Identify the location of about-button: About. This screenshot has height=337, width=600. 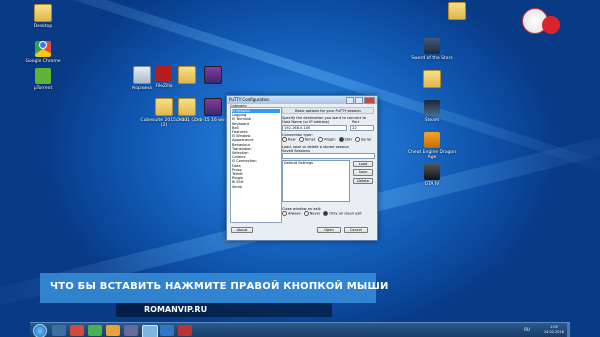
(242, 230).